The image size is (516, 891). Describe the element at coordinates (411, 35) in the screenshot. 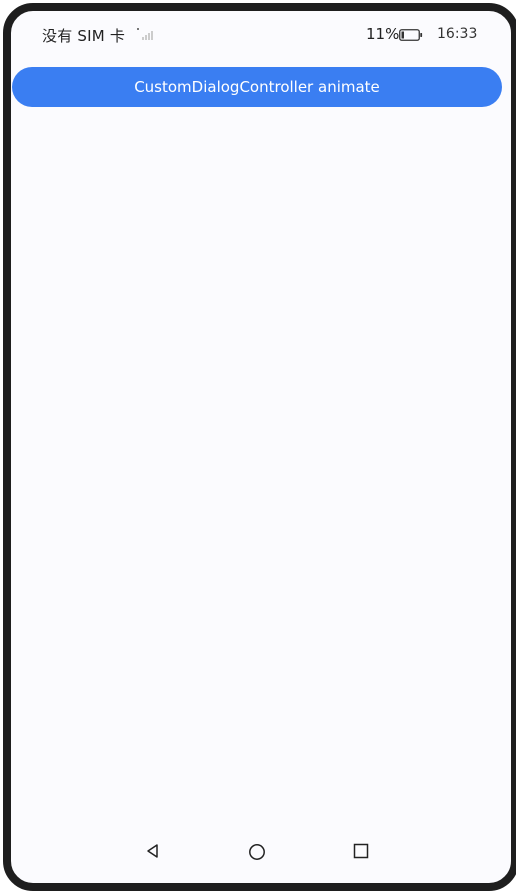

I see `battery-icon` at that location.